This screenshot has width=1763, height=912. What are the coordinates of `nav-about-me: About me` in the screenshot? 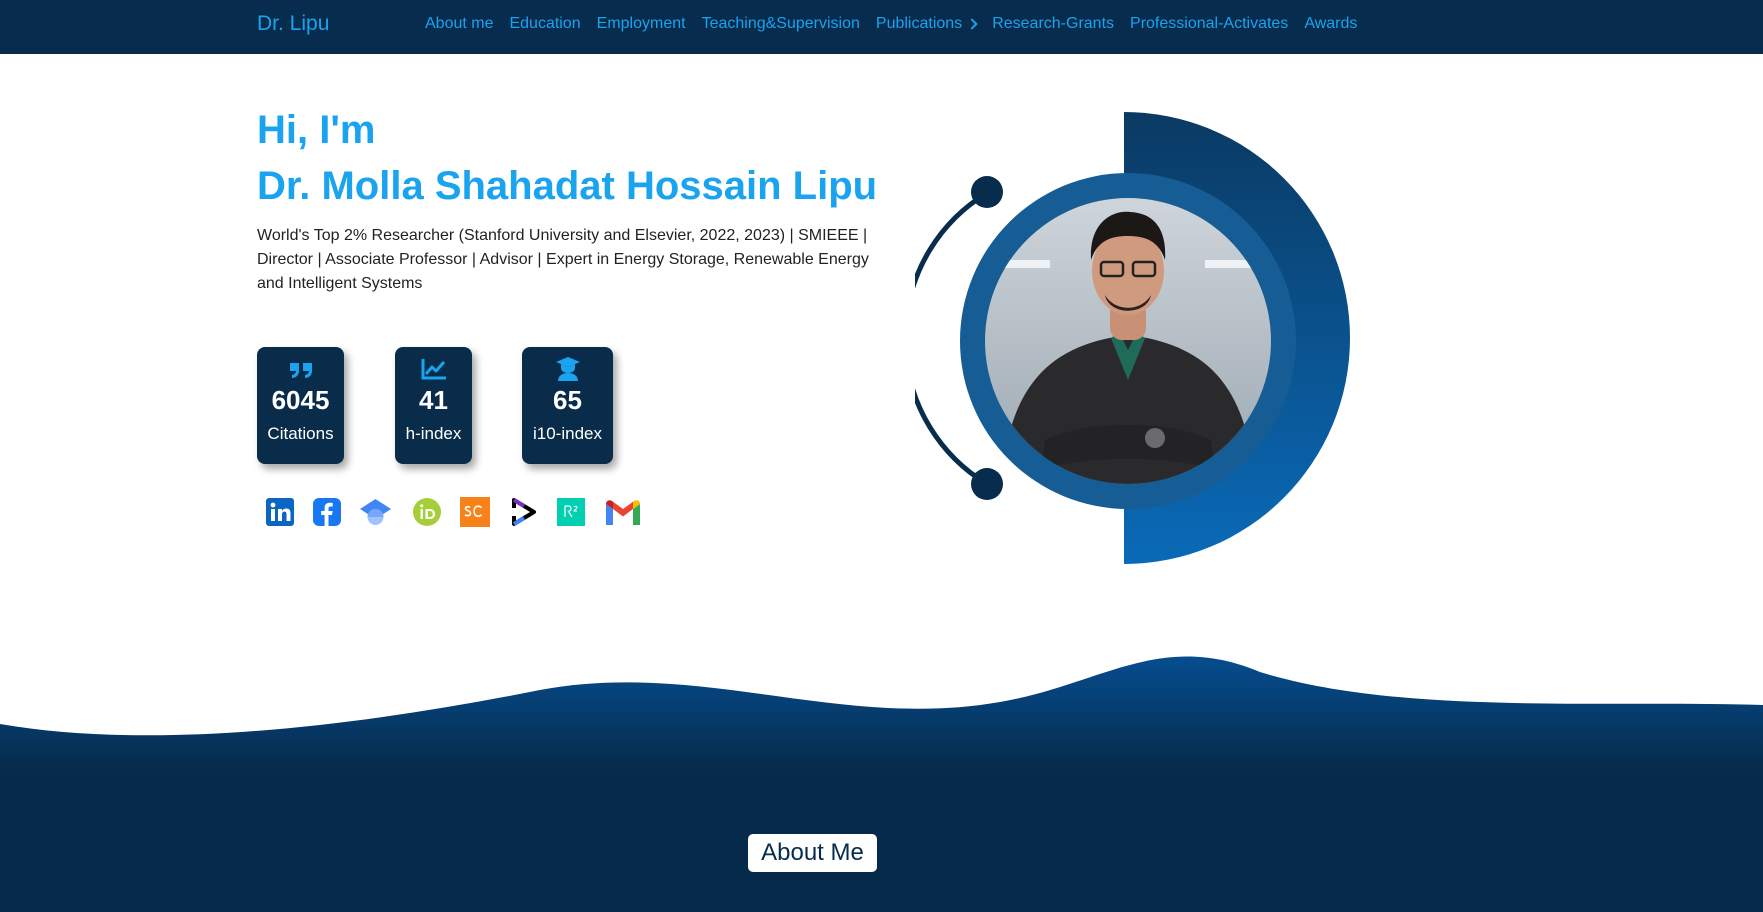 It's located at (459, 24).